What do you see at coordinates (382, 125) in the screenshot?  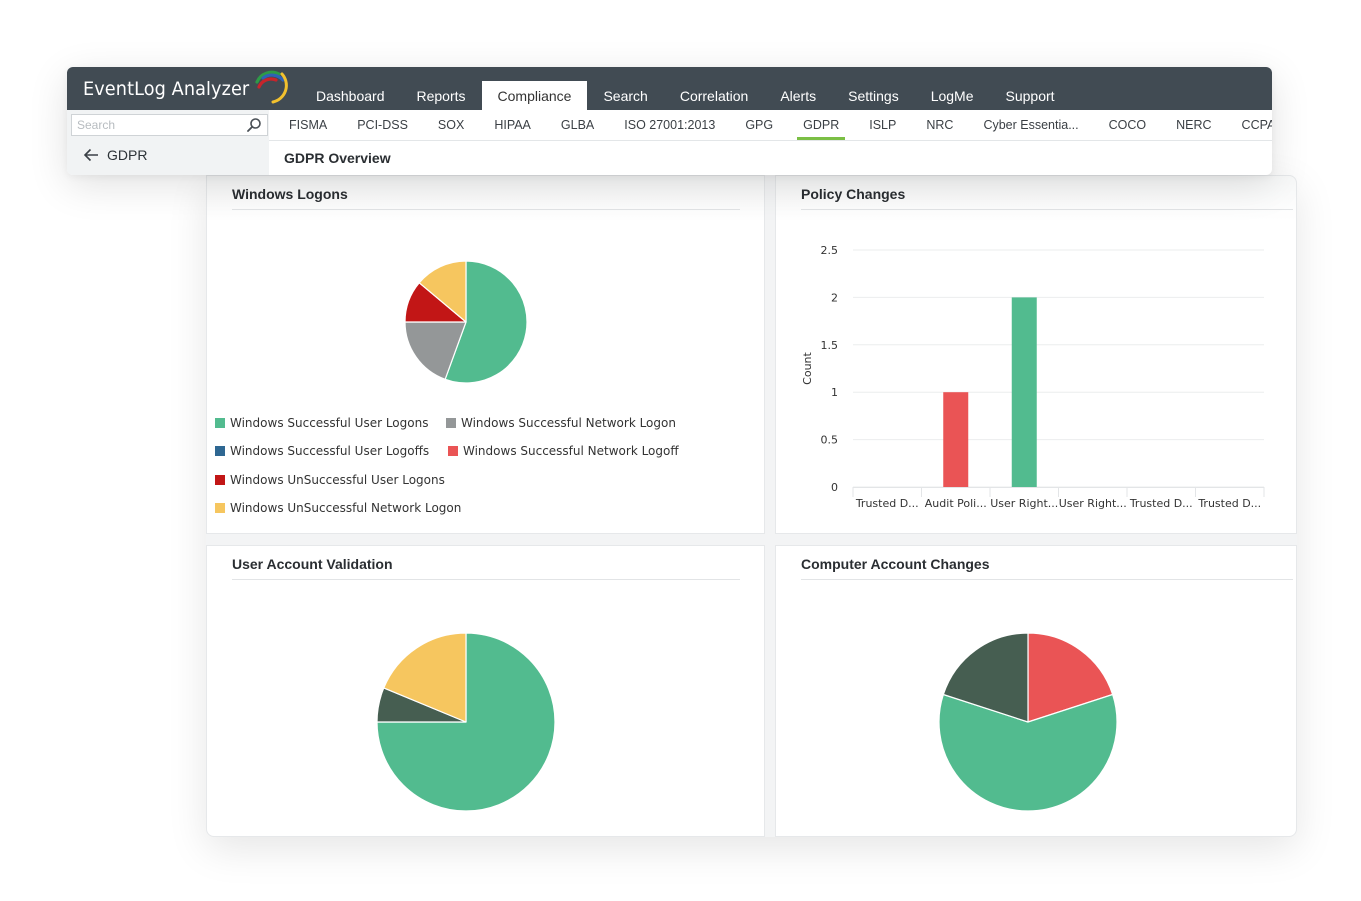 I see `compliance-tab-pci-dss: PCI-DSS` at bounding box center [382, 125].